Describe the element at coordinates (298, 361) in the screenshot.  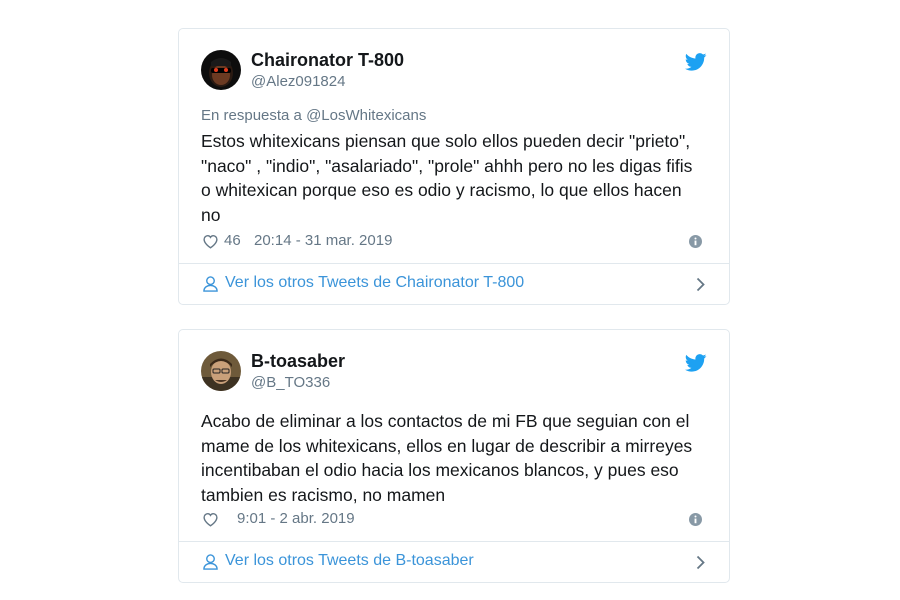
I see `display-name: B-toasaber` at that location.